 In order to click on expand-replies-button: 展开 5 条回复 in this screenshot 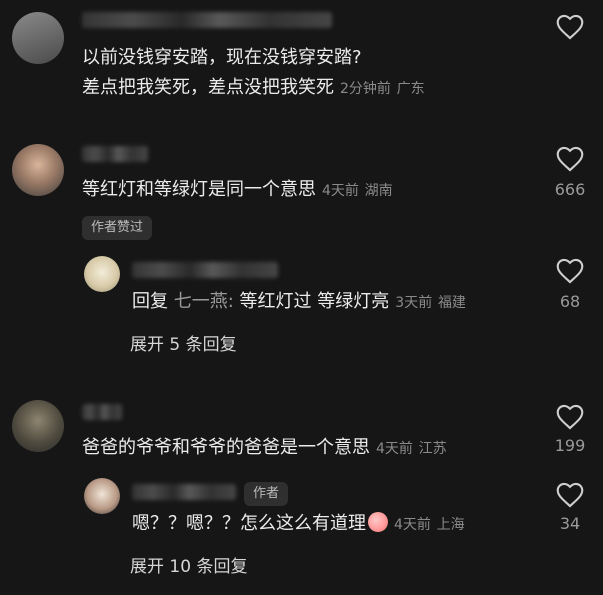, I will do `click(183, 342)`.